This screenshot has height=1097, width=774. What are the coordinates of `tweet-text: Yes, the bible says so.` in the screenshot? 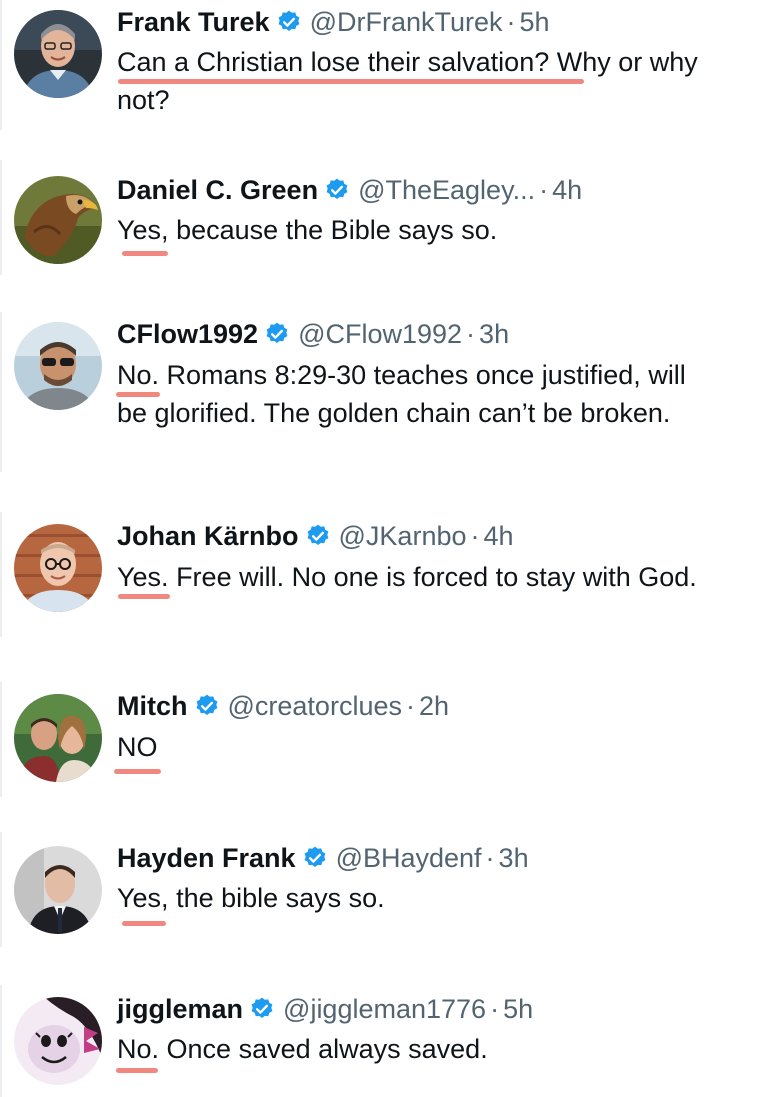 It's located at (417, 898).